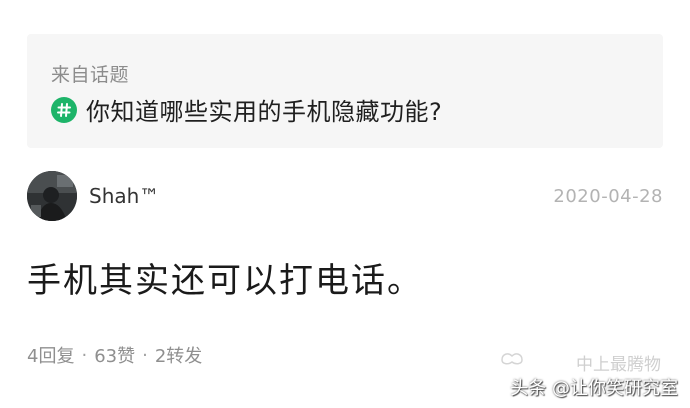 The image size is (690, 408). What do you see at coordinates (513, 358) in the screenshot?
I see `watermark-logo-icon` at bounding box center [513, 358].